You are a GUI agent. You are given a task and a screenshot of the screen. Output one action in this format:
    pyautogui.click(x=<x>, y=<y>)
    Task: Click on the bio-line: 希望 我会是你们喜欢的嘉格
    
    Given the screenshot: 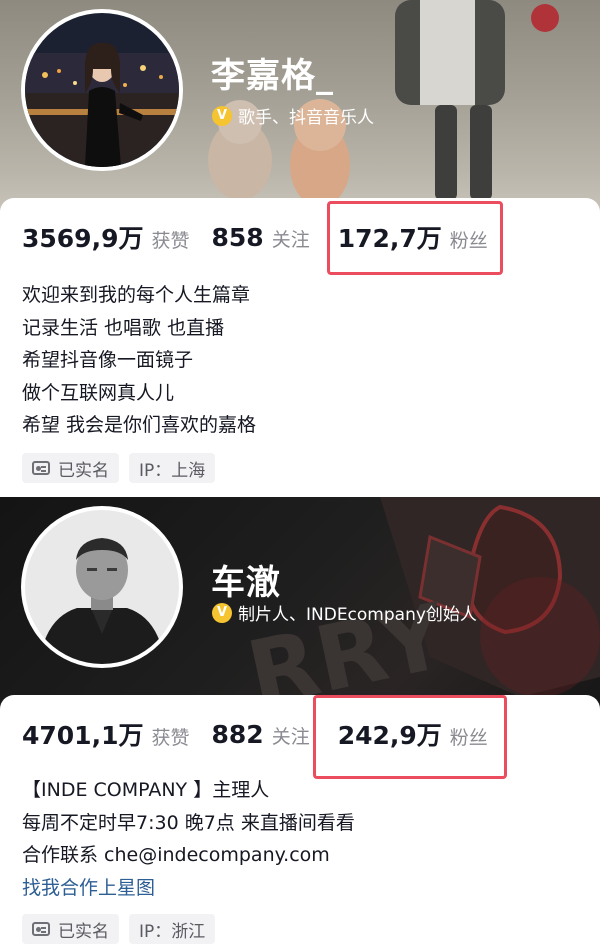 What is the action you would take?
    pyautogui.click(x=139, y=425)
    